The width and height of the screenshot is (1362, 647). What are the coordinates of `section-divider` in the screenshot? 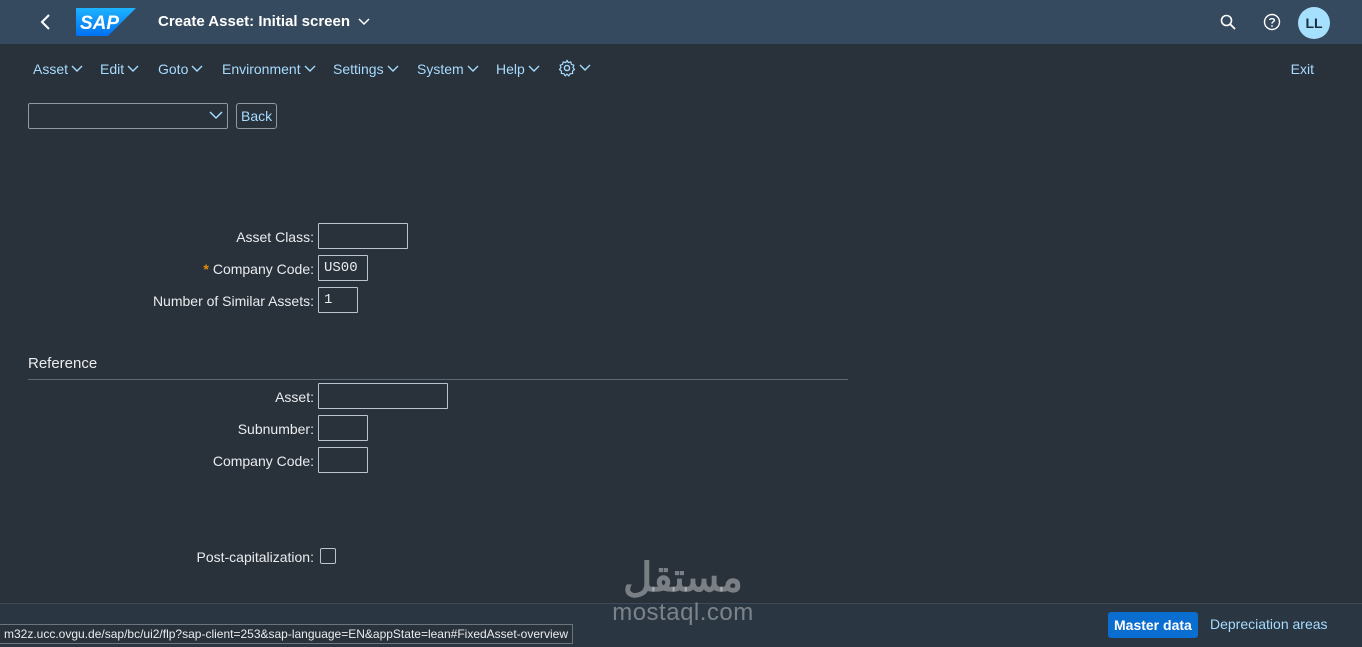 It's located at (438, 379).